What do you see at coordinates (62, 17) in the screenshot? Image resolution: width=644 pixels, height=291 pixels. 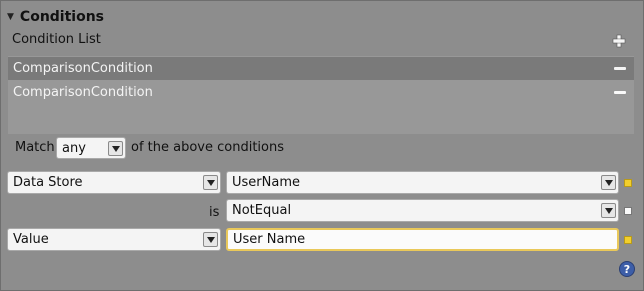 I see `section-title: Conditions` at bounding box center [62, 17].